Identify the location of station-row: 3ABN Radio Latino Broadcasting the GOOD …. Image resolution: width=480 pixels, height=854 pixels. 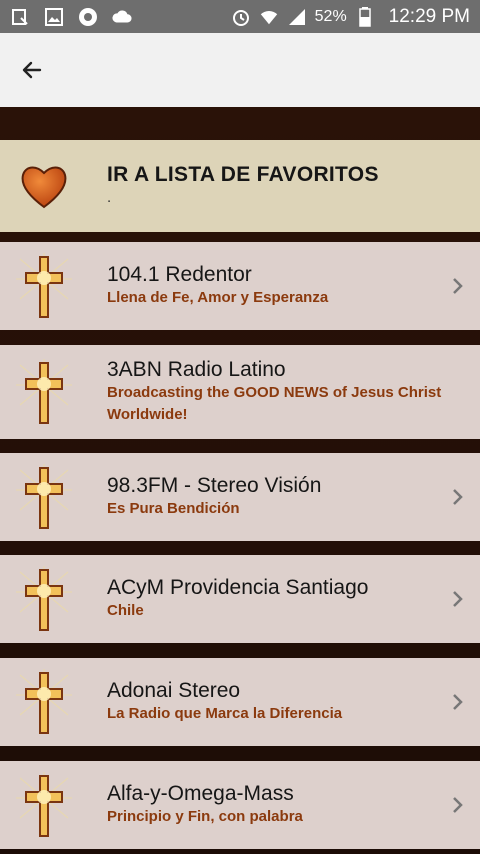
(240, 392).